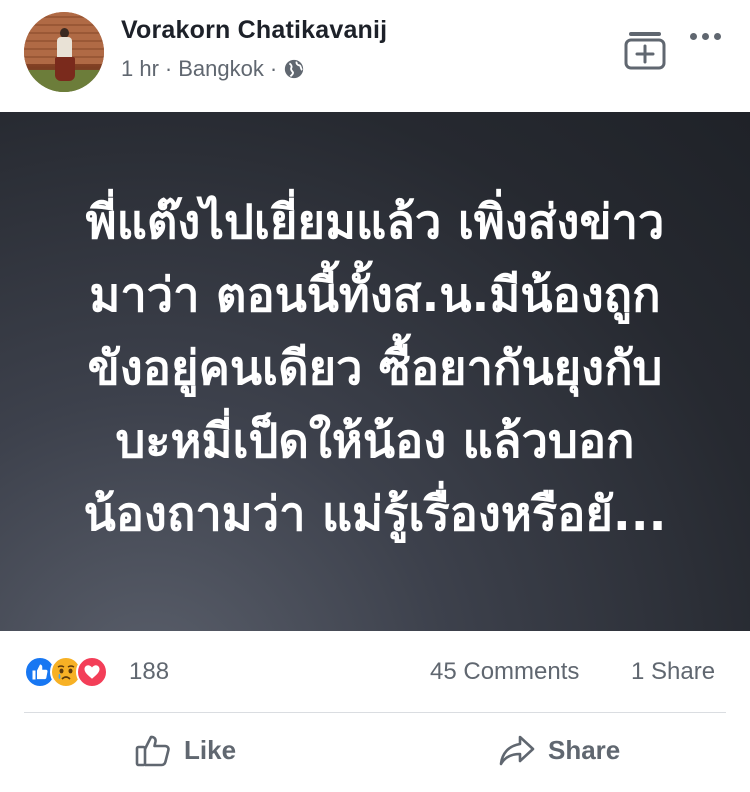 Image resolution: width=750 pixels, height=792 pixels. What do you see at coordinates (65, 69) in the screenshot?
I see `avatar-figure-skirt` at bounding box center [65, 69].